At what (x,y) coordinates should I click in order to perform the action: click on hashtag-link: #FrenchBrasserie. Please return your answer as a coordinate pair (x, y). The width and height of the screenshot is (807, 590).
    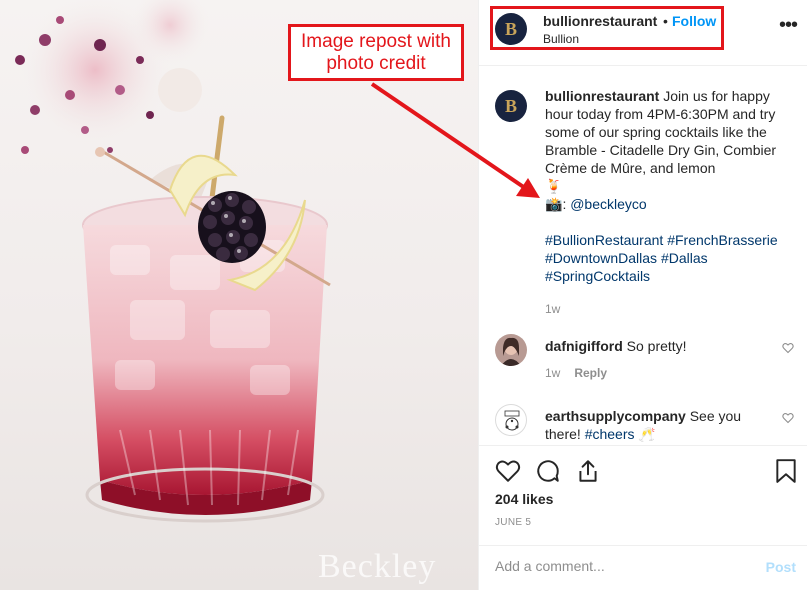
    Looking at the image, I should click on (722, 240).